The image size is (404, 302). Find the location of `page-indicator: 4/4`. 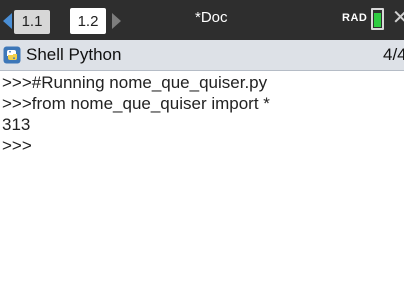

page-indicator: 4/4 is located at coordinates (393, 54).